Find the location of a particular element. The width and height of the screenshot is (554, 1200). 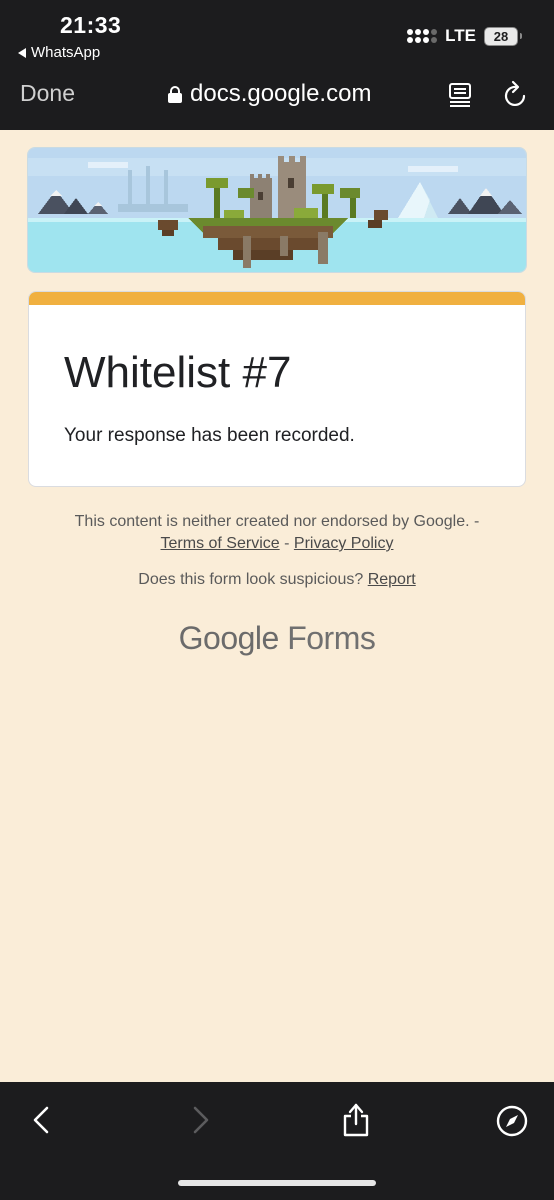

network-type: LTE is located at coordinates (460, 35).